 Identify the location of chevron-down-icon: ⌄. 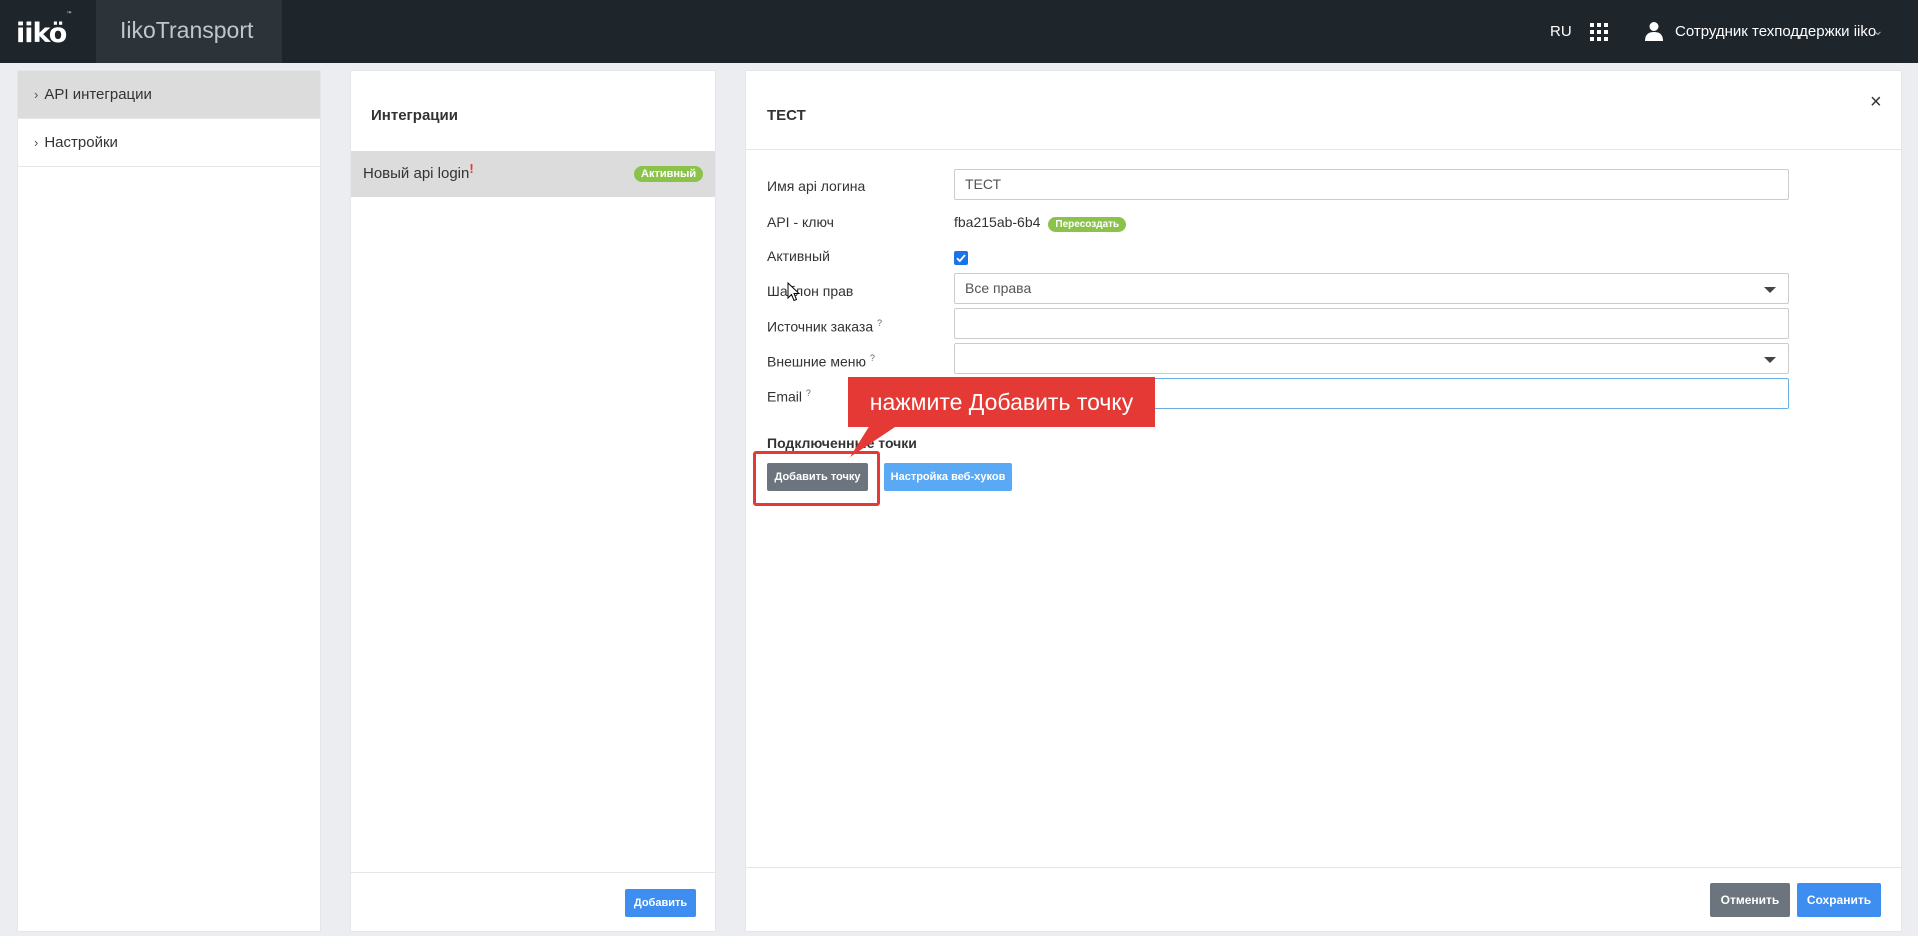
(1878, 30).